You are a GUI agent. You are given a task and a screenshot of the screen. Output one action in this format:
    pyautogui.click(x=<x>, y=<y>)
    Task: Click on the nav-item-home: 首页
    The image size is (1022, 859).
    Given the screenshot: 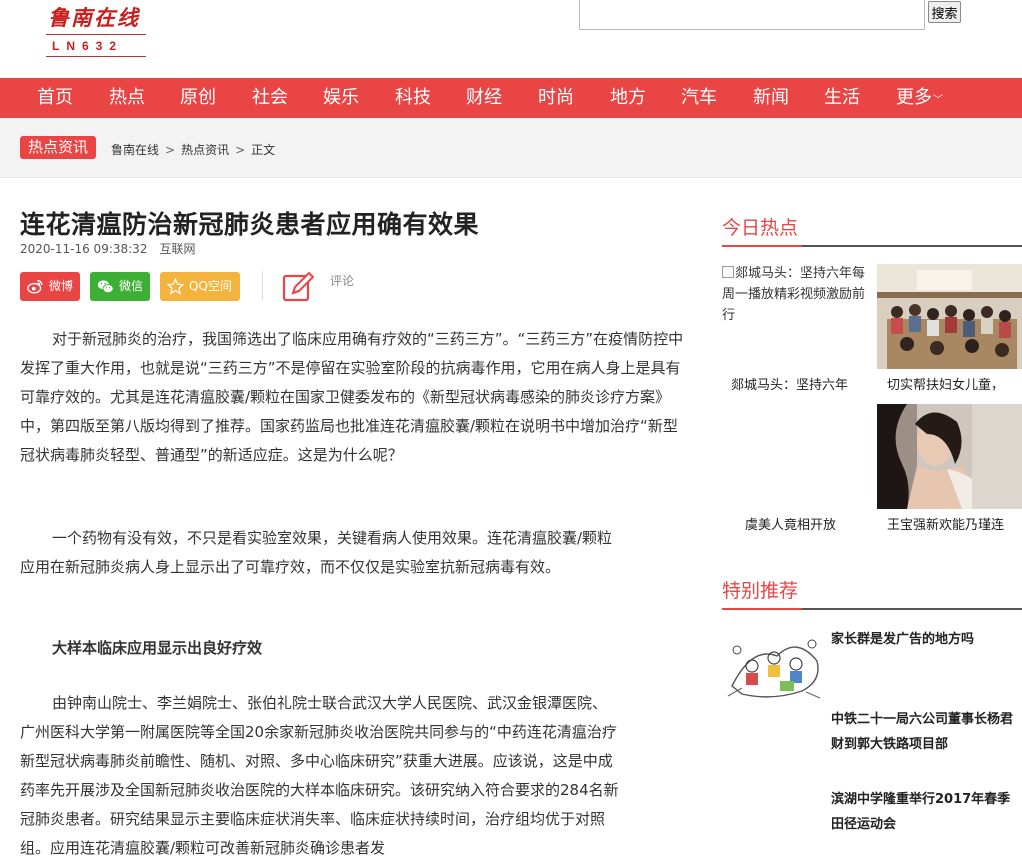 What is the action you would take?
    pyautogui.click(x=55, y=98)
    